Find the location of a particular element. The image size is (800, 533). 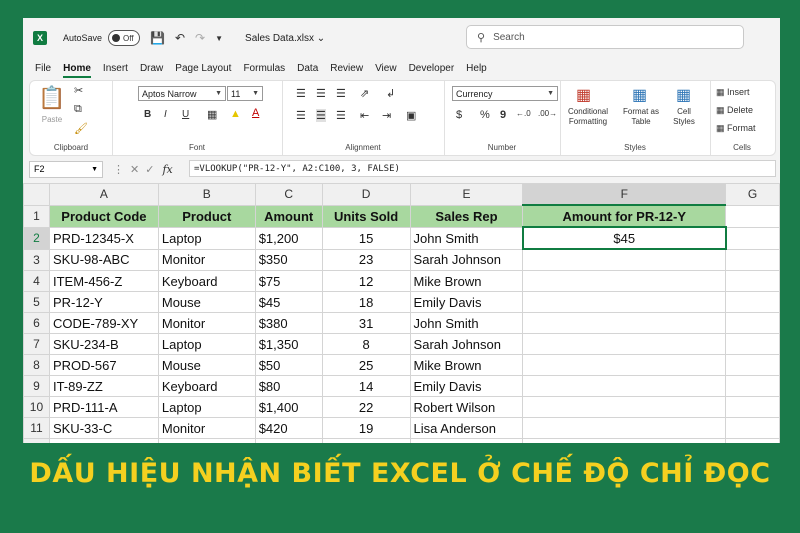

cell: PRD-111-A is located at coordinates (103, 407).